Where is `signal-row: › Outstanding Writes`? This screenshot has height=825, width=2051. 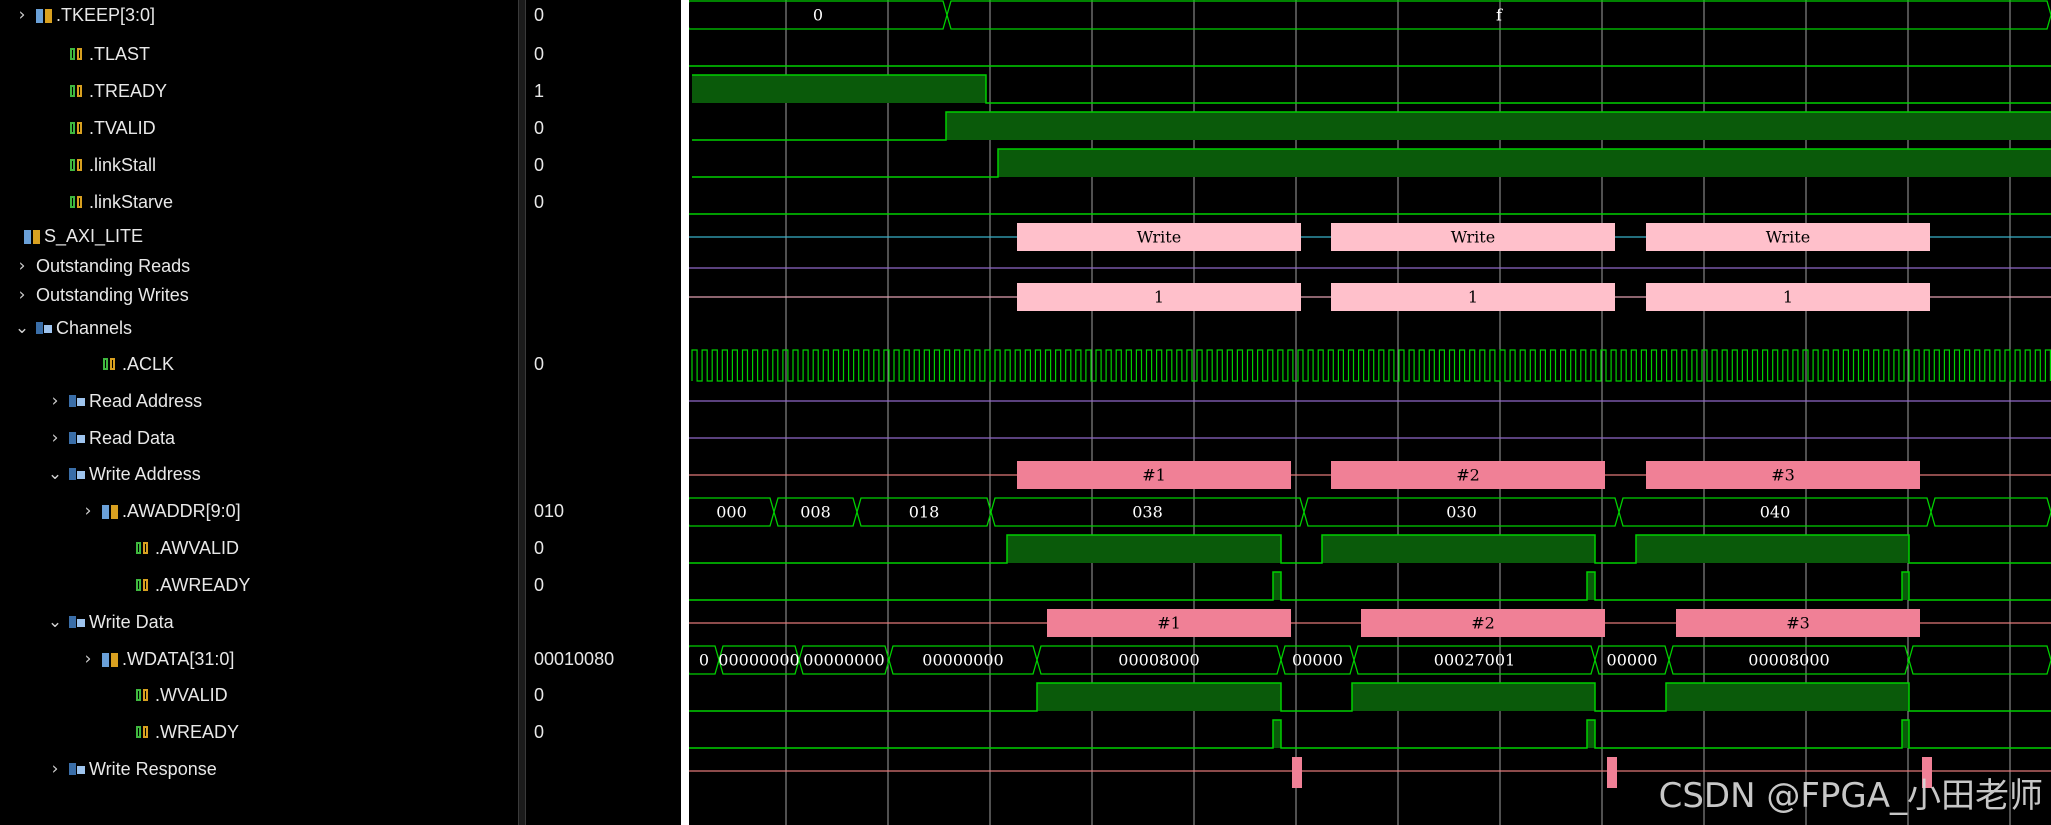
signal-row: › Outstanding Writes is located at coordinates (266, 295).